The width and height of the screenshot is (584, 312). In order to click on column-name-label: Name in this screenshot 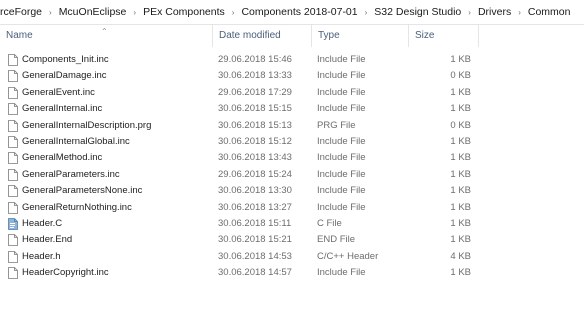, I will do `click(19, 35)`.